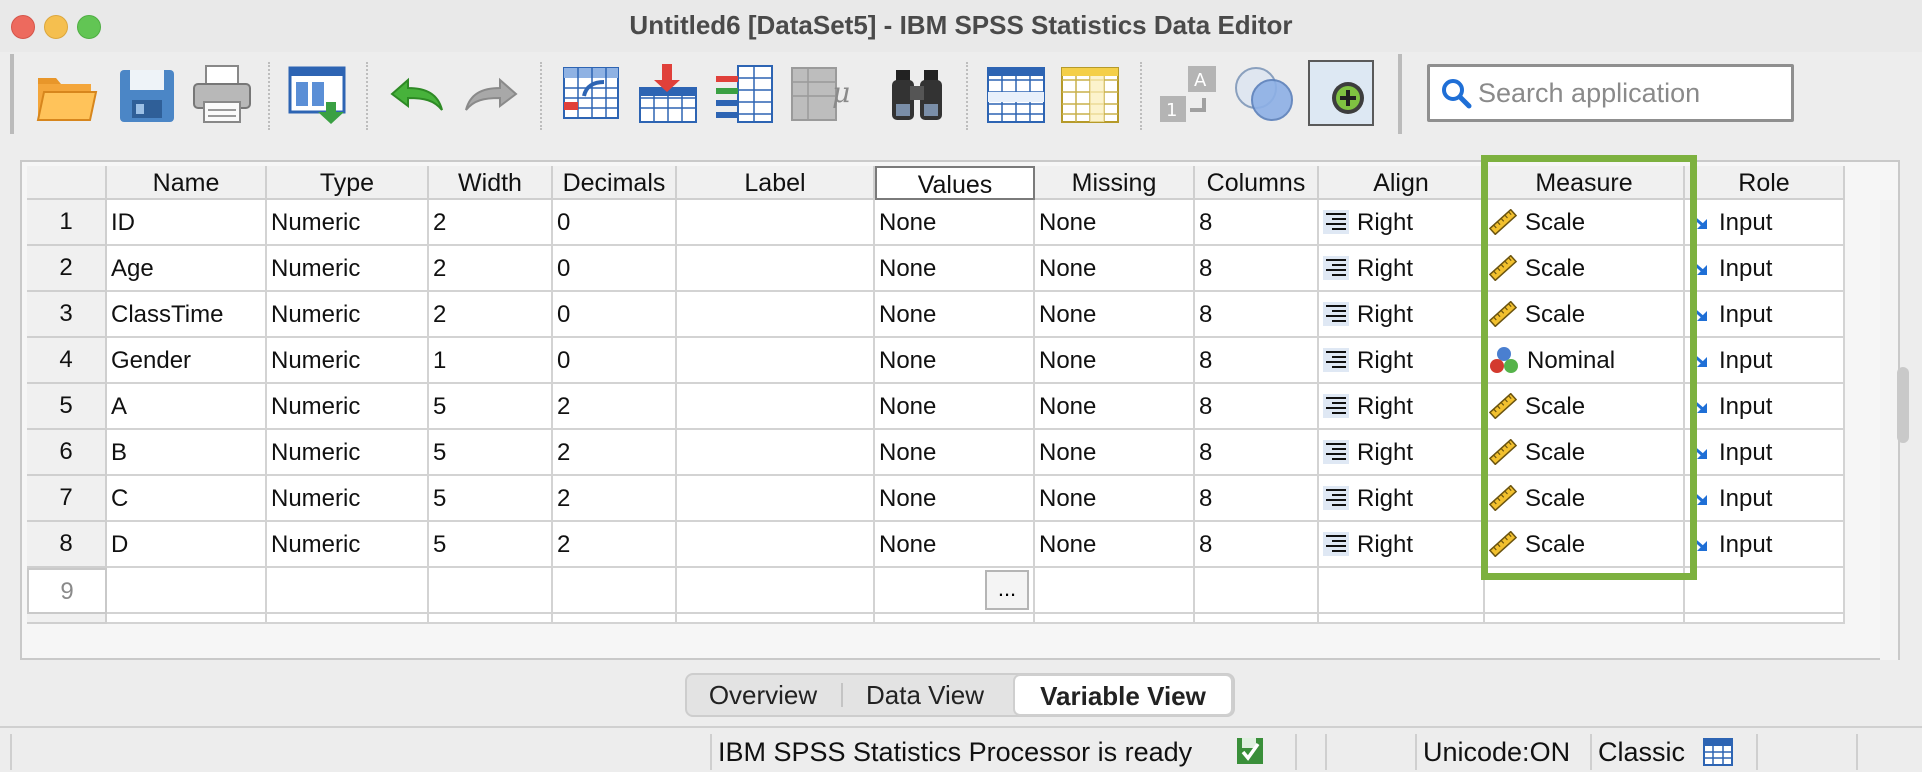 Image resolution: width=1922 pixels, height=772 pixels. I want to click on cell-name: Age, so click(187, 269).